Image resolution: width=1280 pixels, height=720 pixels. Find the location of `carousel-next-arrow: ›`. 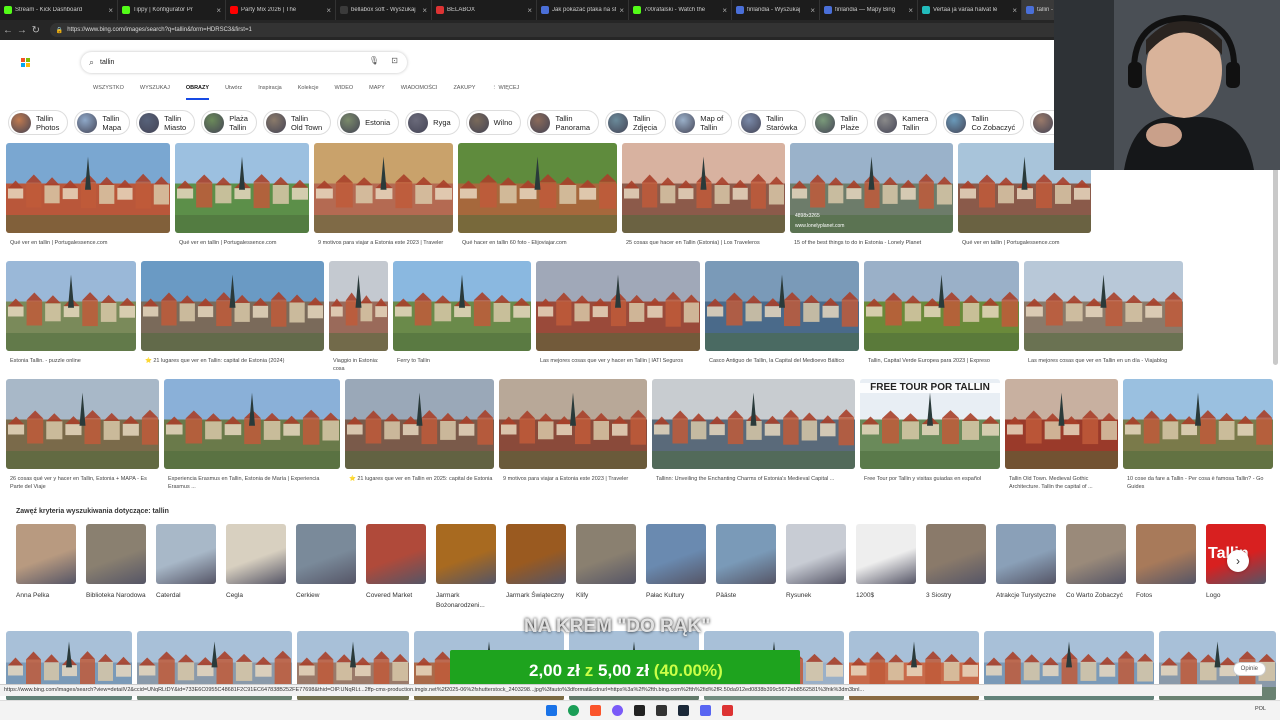

carousel-next-arrow: › is located at coordinates (1238, 561).